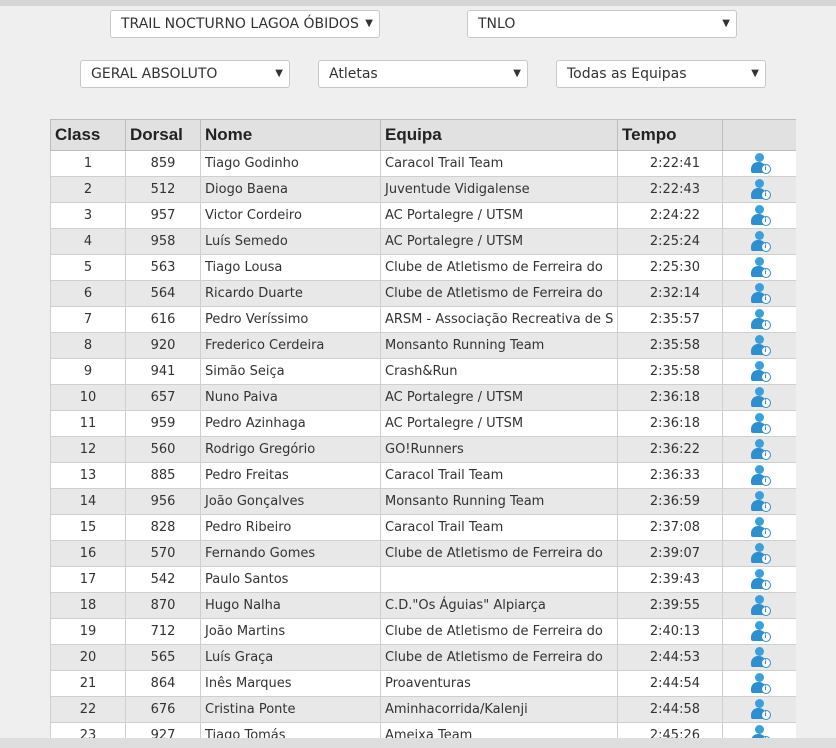 The width and height of the screenshot is (836, 748). Describe the element at coordinates (670, 475) in the screenshot. I see `cell-tempo: 2:36:33` at that location.